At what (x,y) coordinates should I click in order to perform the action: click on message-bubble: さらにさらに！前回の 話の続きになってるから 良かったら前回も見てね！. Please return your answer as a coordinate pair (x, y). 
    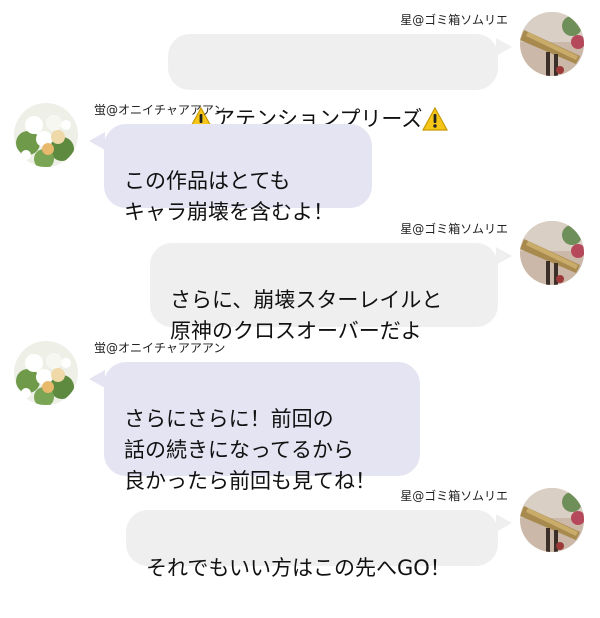
    Looking at the image, I should click on (262, 427).